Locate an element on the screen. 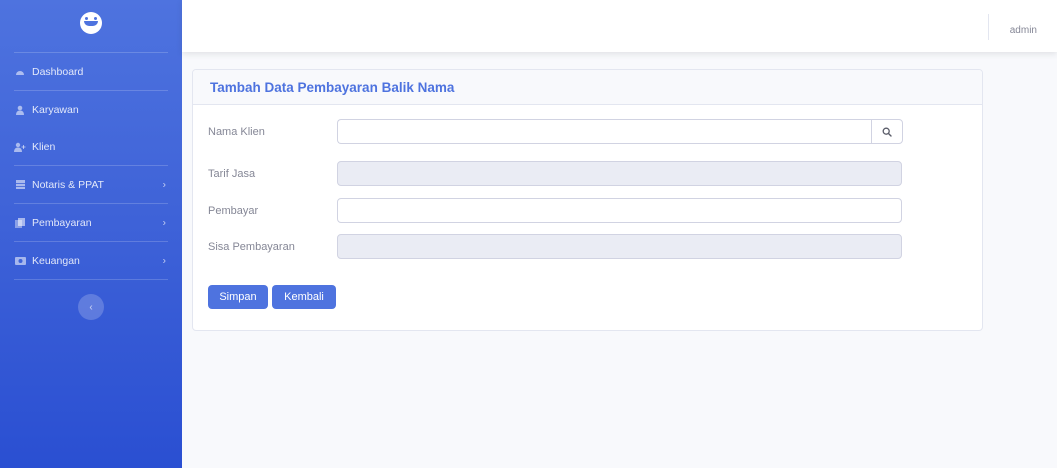 The width and height of the screenshot is (1057, 468). nama-klien-label: Nama Klien is located at coordinates (236, 131).